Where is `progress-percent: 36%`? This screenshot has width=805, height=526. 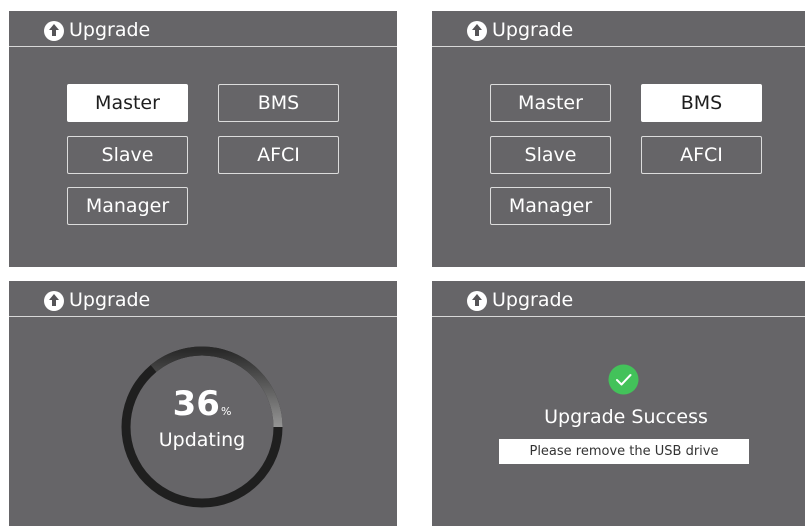
progress-percent: 36% is located at coordinates (202, 404).